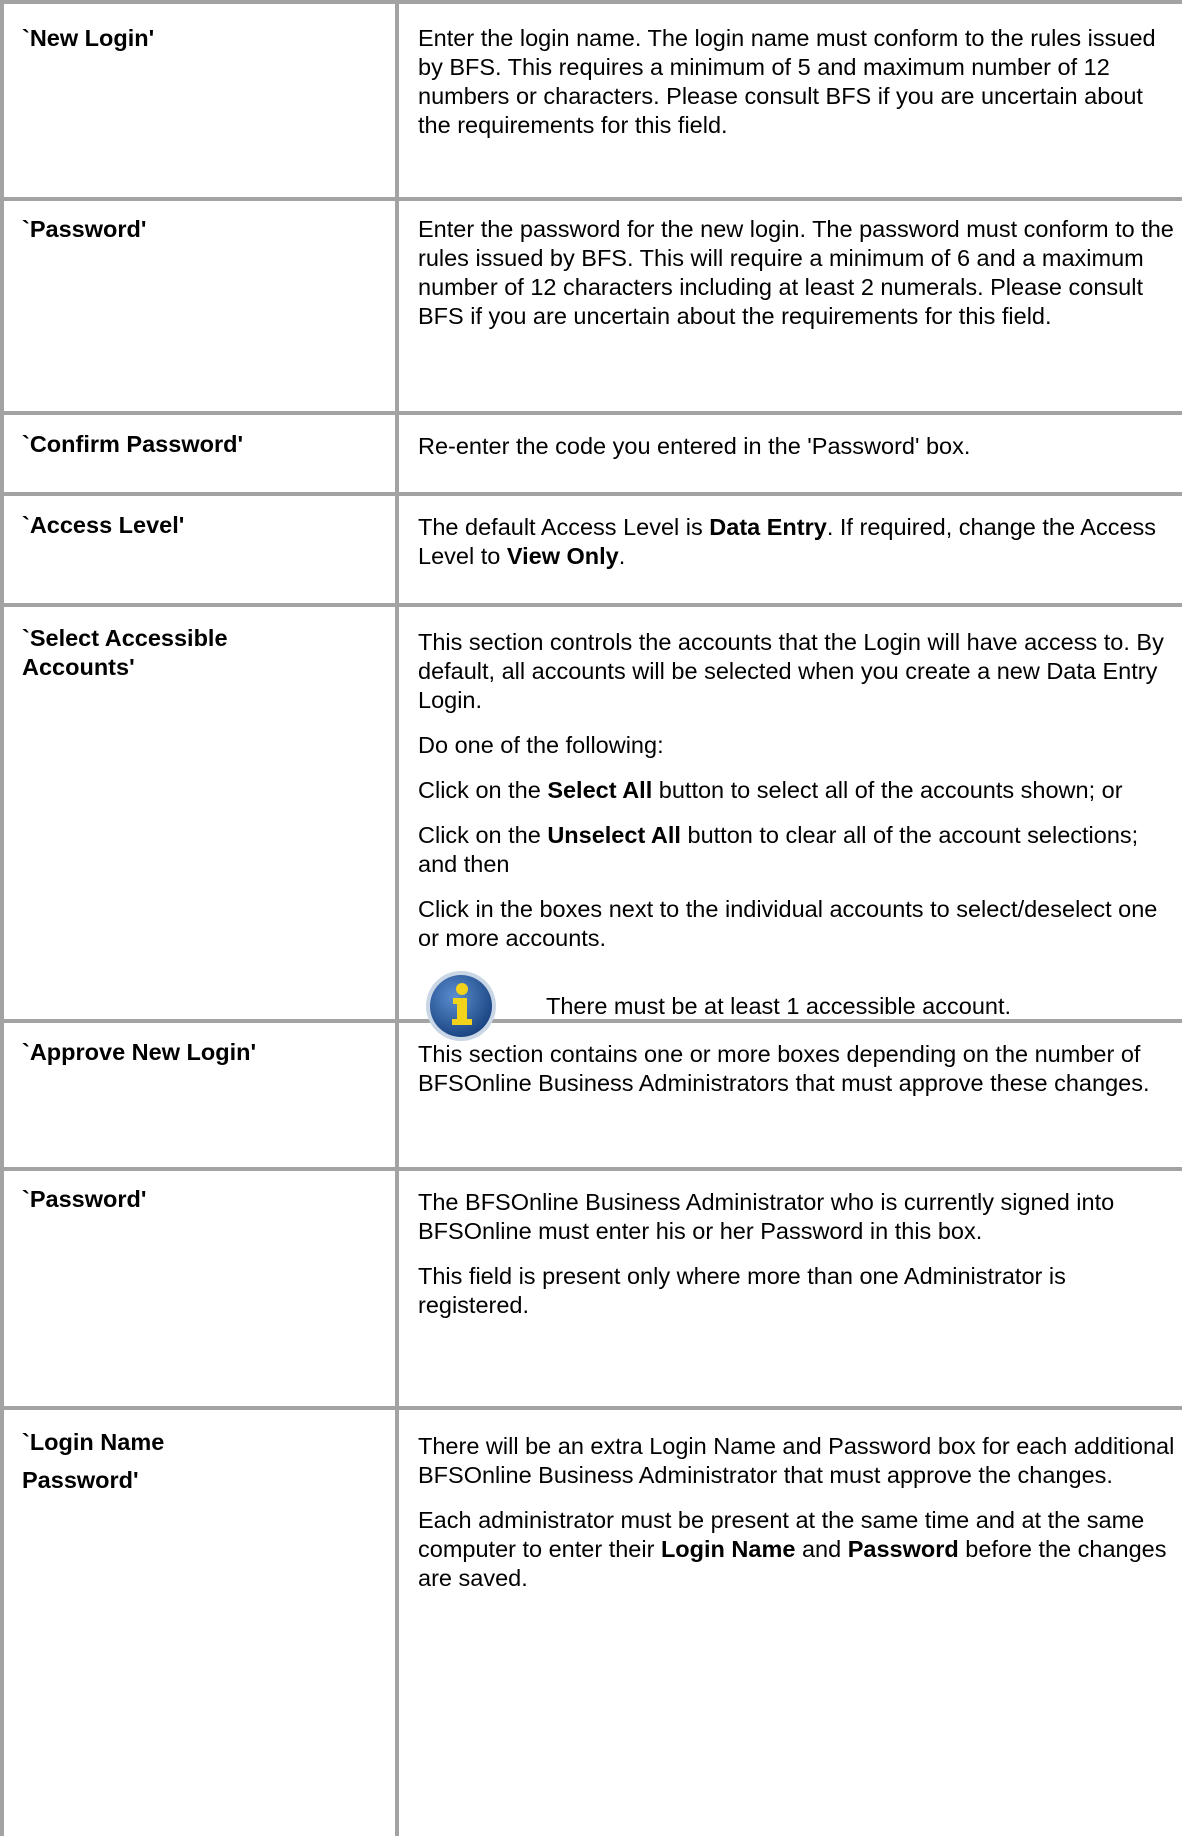 This screenshot has width=1182, height=1836. Describe the element at coordinates (80, 1480) in the screenshot. I see `field-name-line: Password'` at that location.